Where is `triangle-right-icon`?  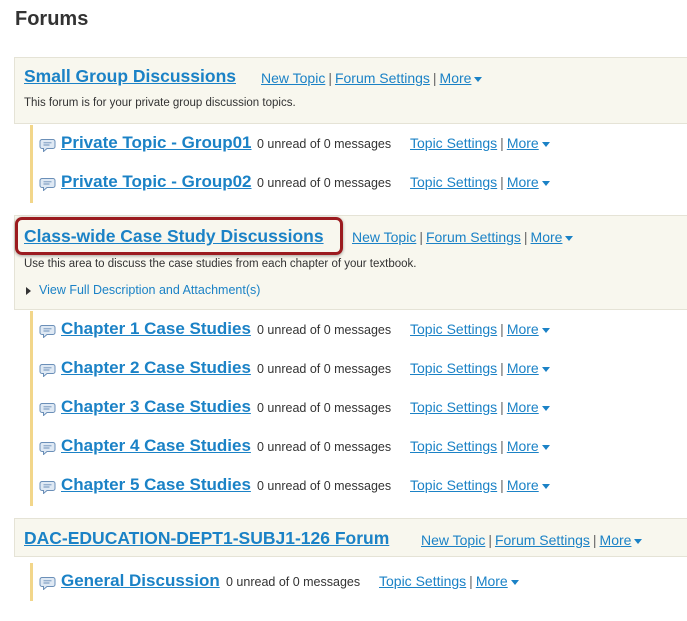
triangle-right-icon is located at coordinates (28, 290).